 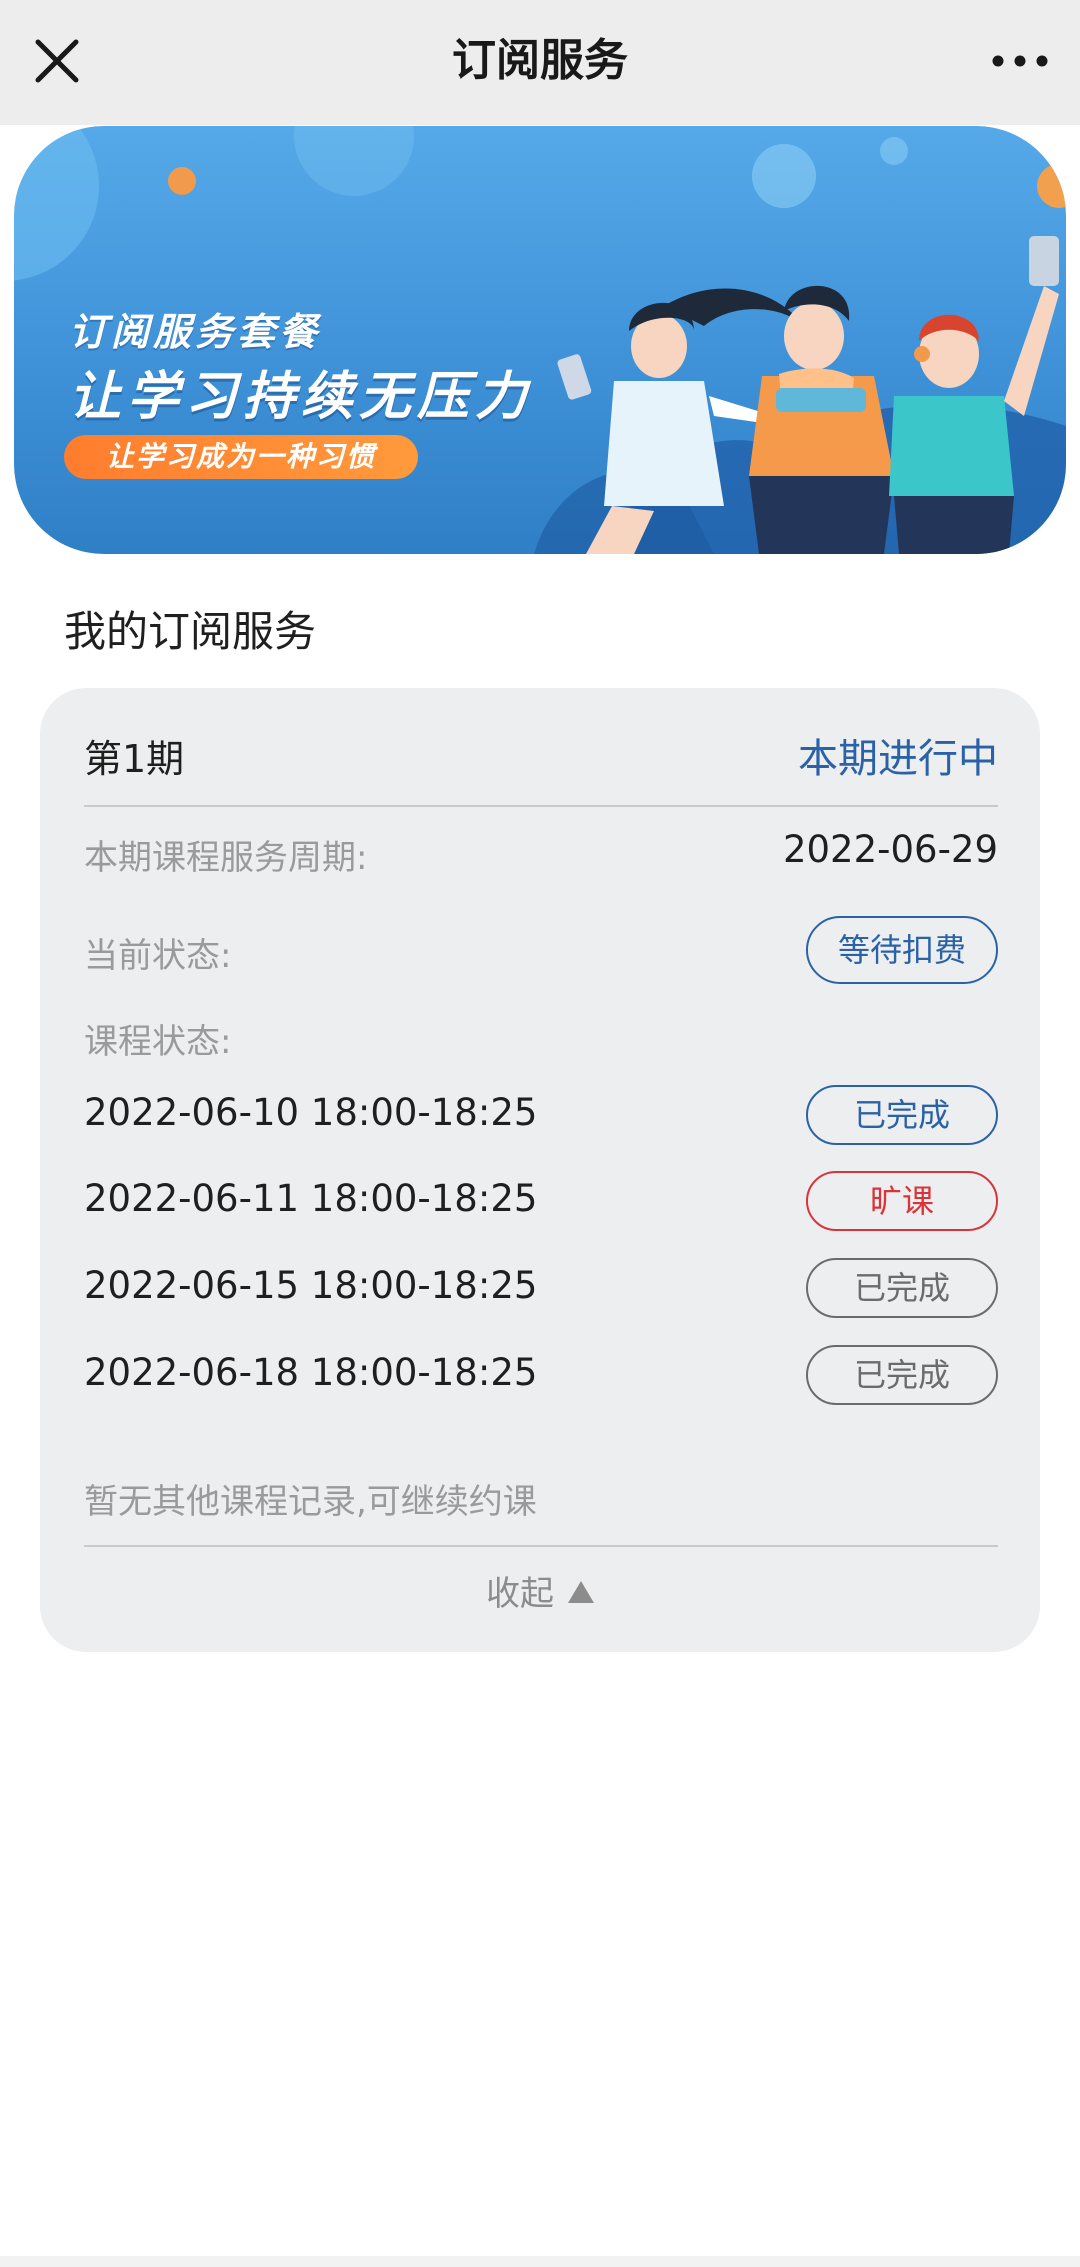 What do you see at coordinates (540, 2261) in the screenshot?
I see `bottom-strip` at bounding box center [540, 2261].